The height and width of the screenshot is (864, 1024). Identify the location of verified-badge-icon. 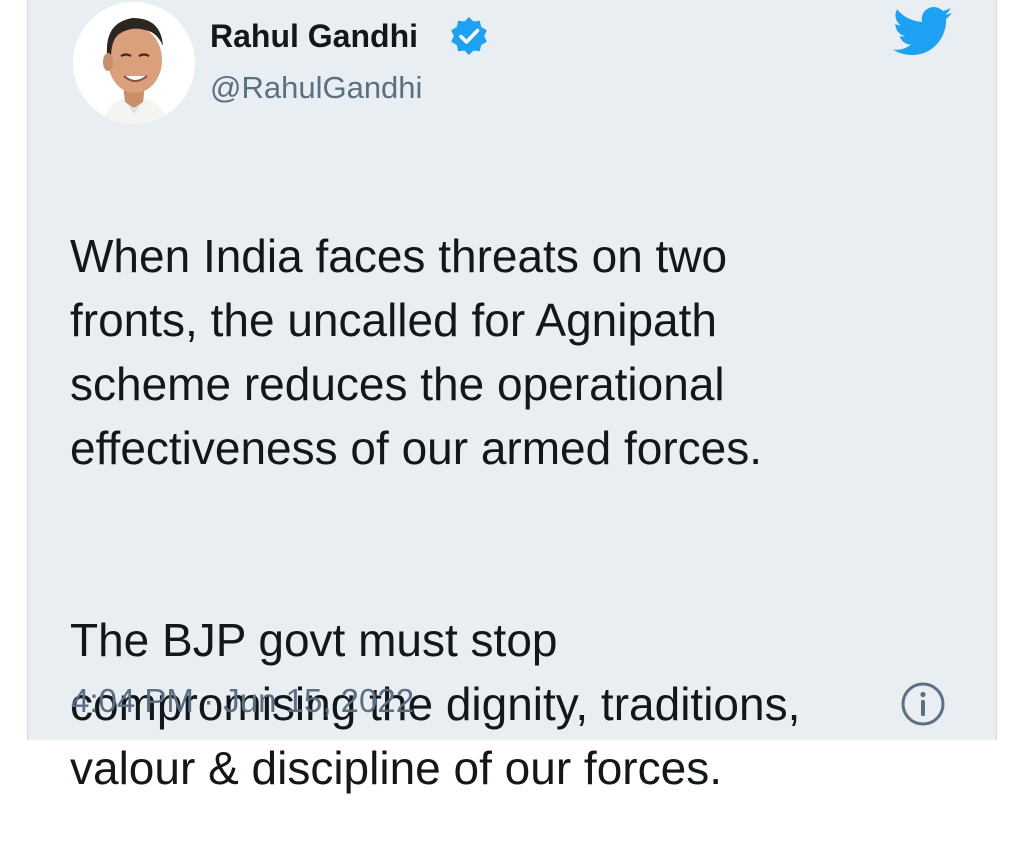
(469, 36).